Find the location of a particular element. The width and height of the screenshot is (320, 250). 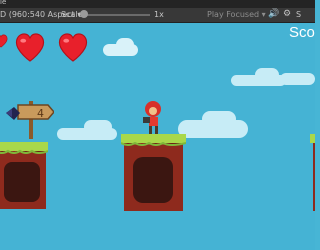

score-label: Sco is located at coordinates (302, 32).